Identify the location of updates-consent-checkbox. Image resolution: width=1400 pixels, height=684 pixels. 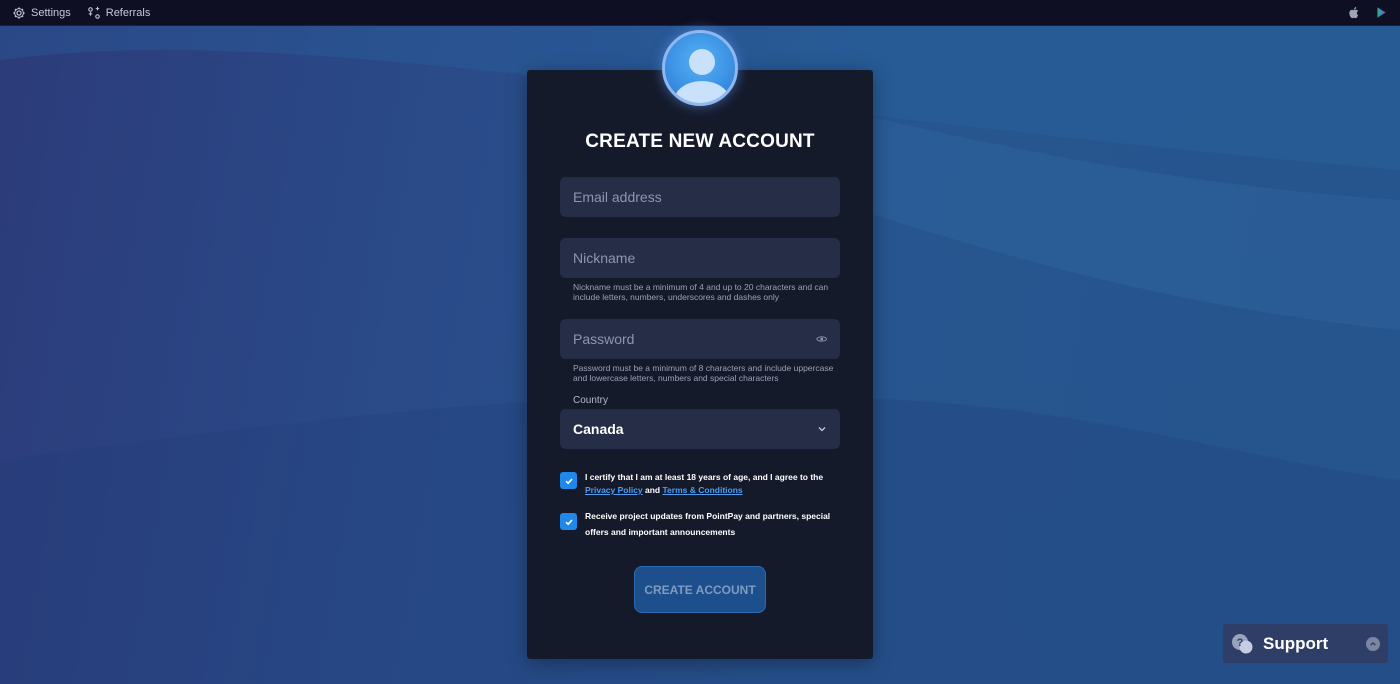
(568, 521).